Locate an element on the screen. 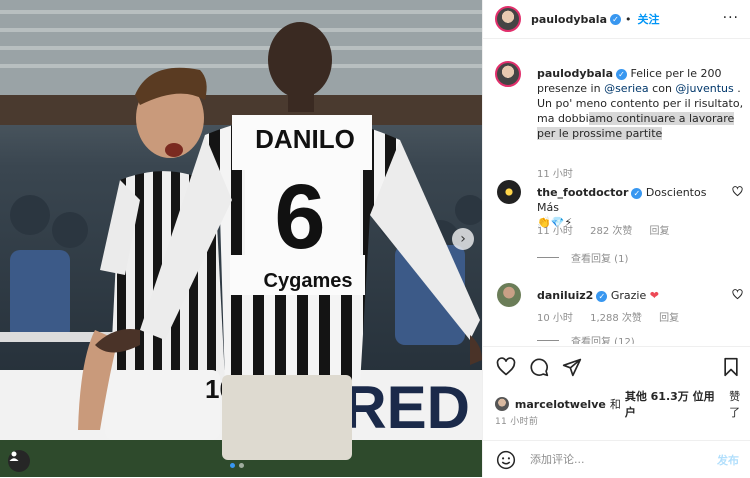 This screenshot has width=750, height=478. commenter-username: the_footdoctor is located at coordinates (582, 192).